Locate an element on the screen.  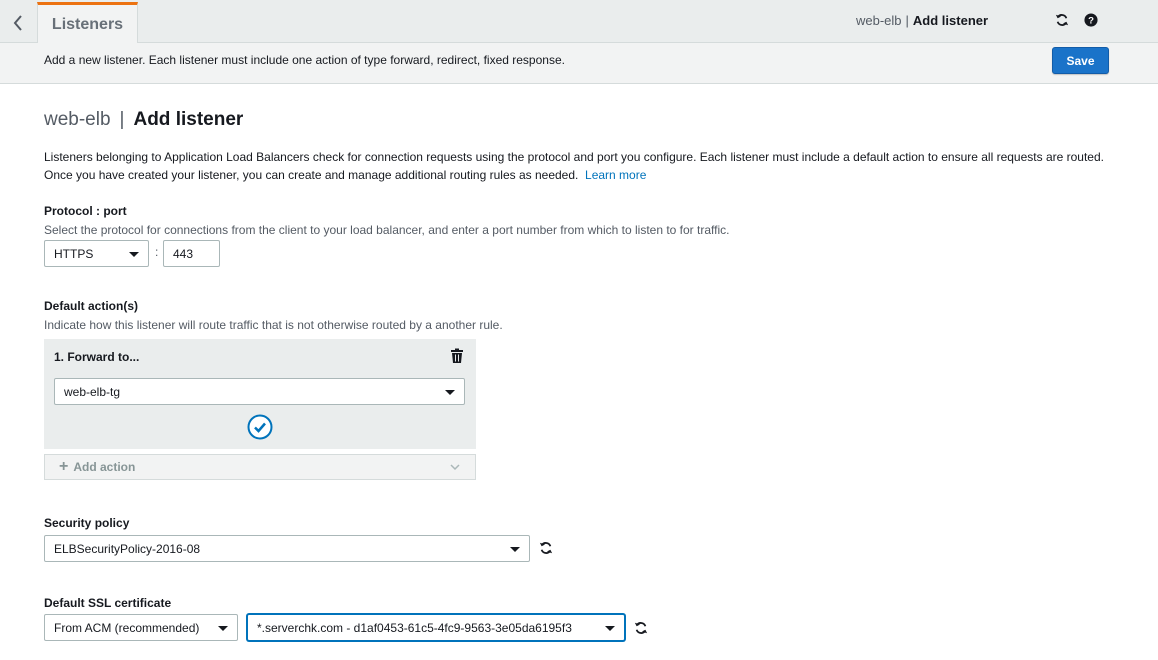
protocol-port-colon: : is located at coordinates (157, 252).